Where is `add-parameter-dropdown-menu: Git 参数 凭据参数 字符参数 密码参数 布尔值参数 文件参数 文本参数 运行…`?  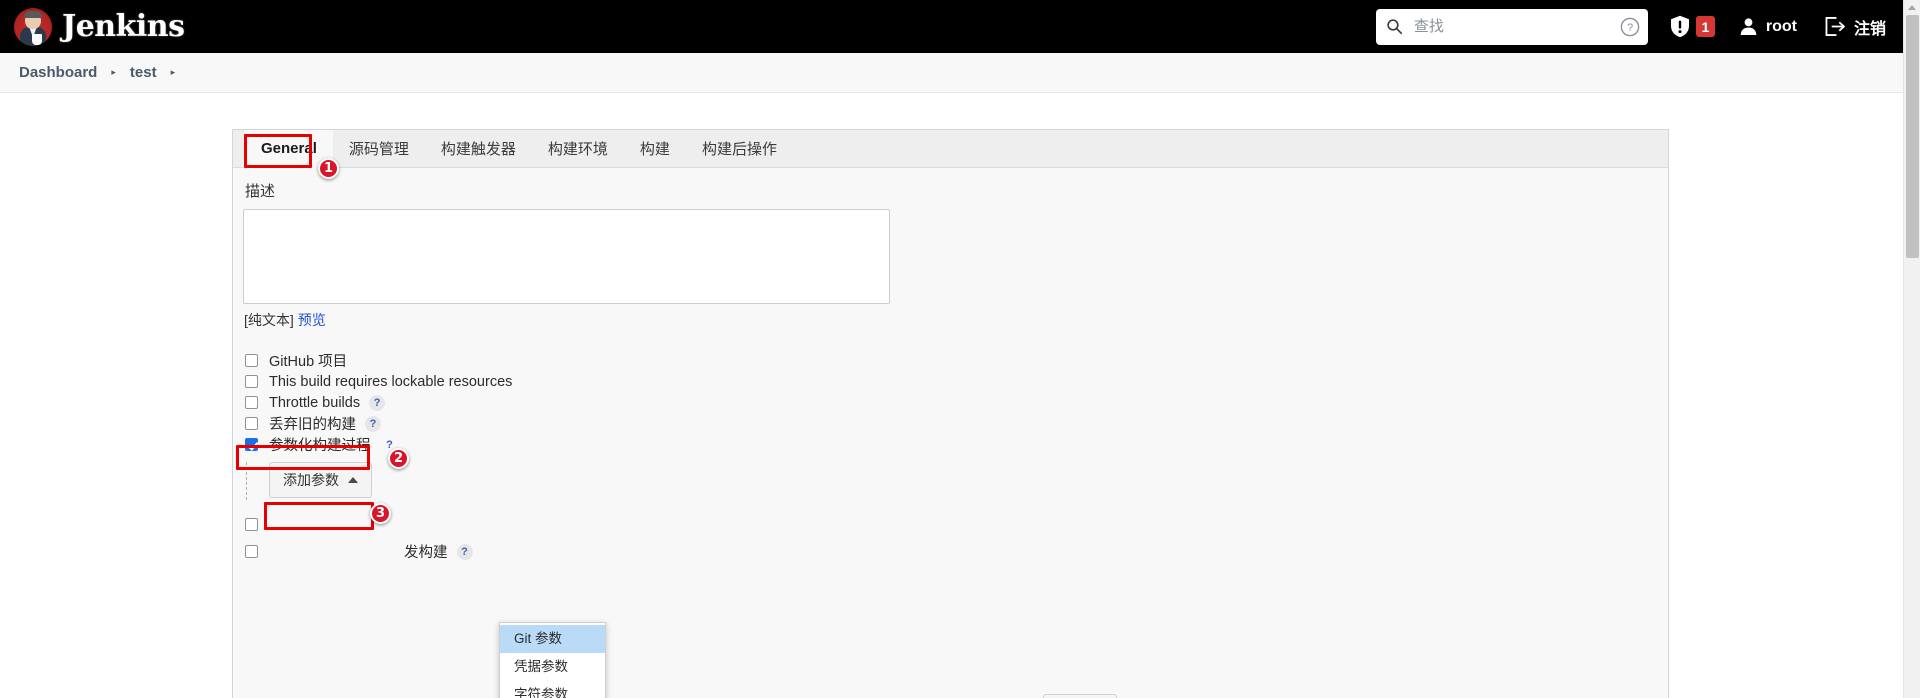 add-parameter-dropdown-menu: Git 参数 凭据参数 字符参数 密码参数 布尔值参数 文件参数 文本参数 运行… is located at coordinates (552, 660).